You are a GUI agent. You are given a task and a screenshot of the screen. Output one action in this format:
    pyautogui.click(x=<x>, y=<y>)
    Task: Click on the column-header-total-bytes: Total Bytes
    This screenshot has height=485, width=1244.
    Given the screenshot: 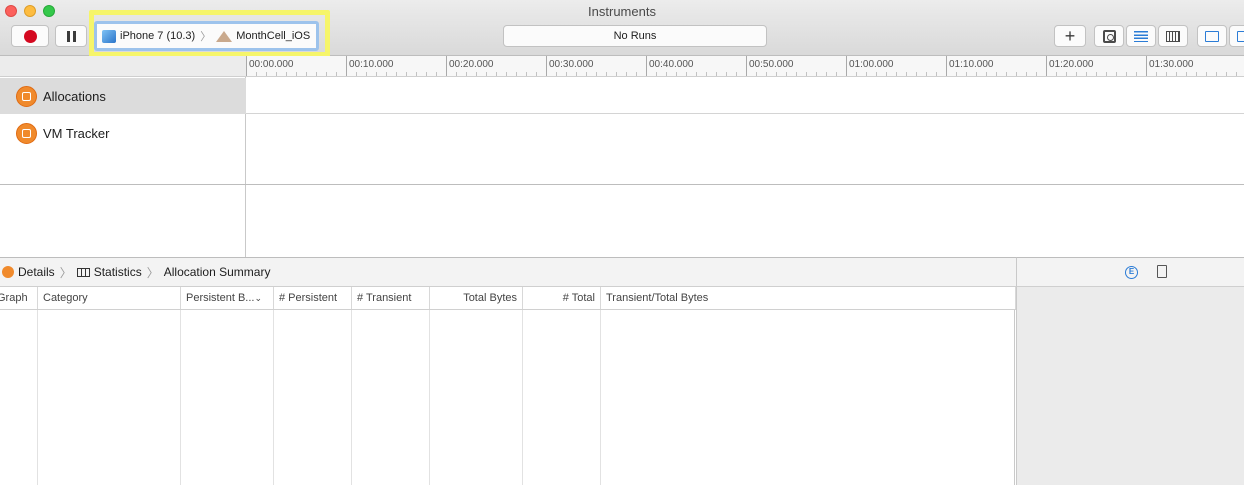 What is the action you would take?
    pyautogui.click(x=476, y=298)
    